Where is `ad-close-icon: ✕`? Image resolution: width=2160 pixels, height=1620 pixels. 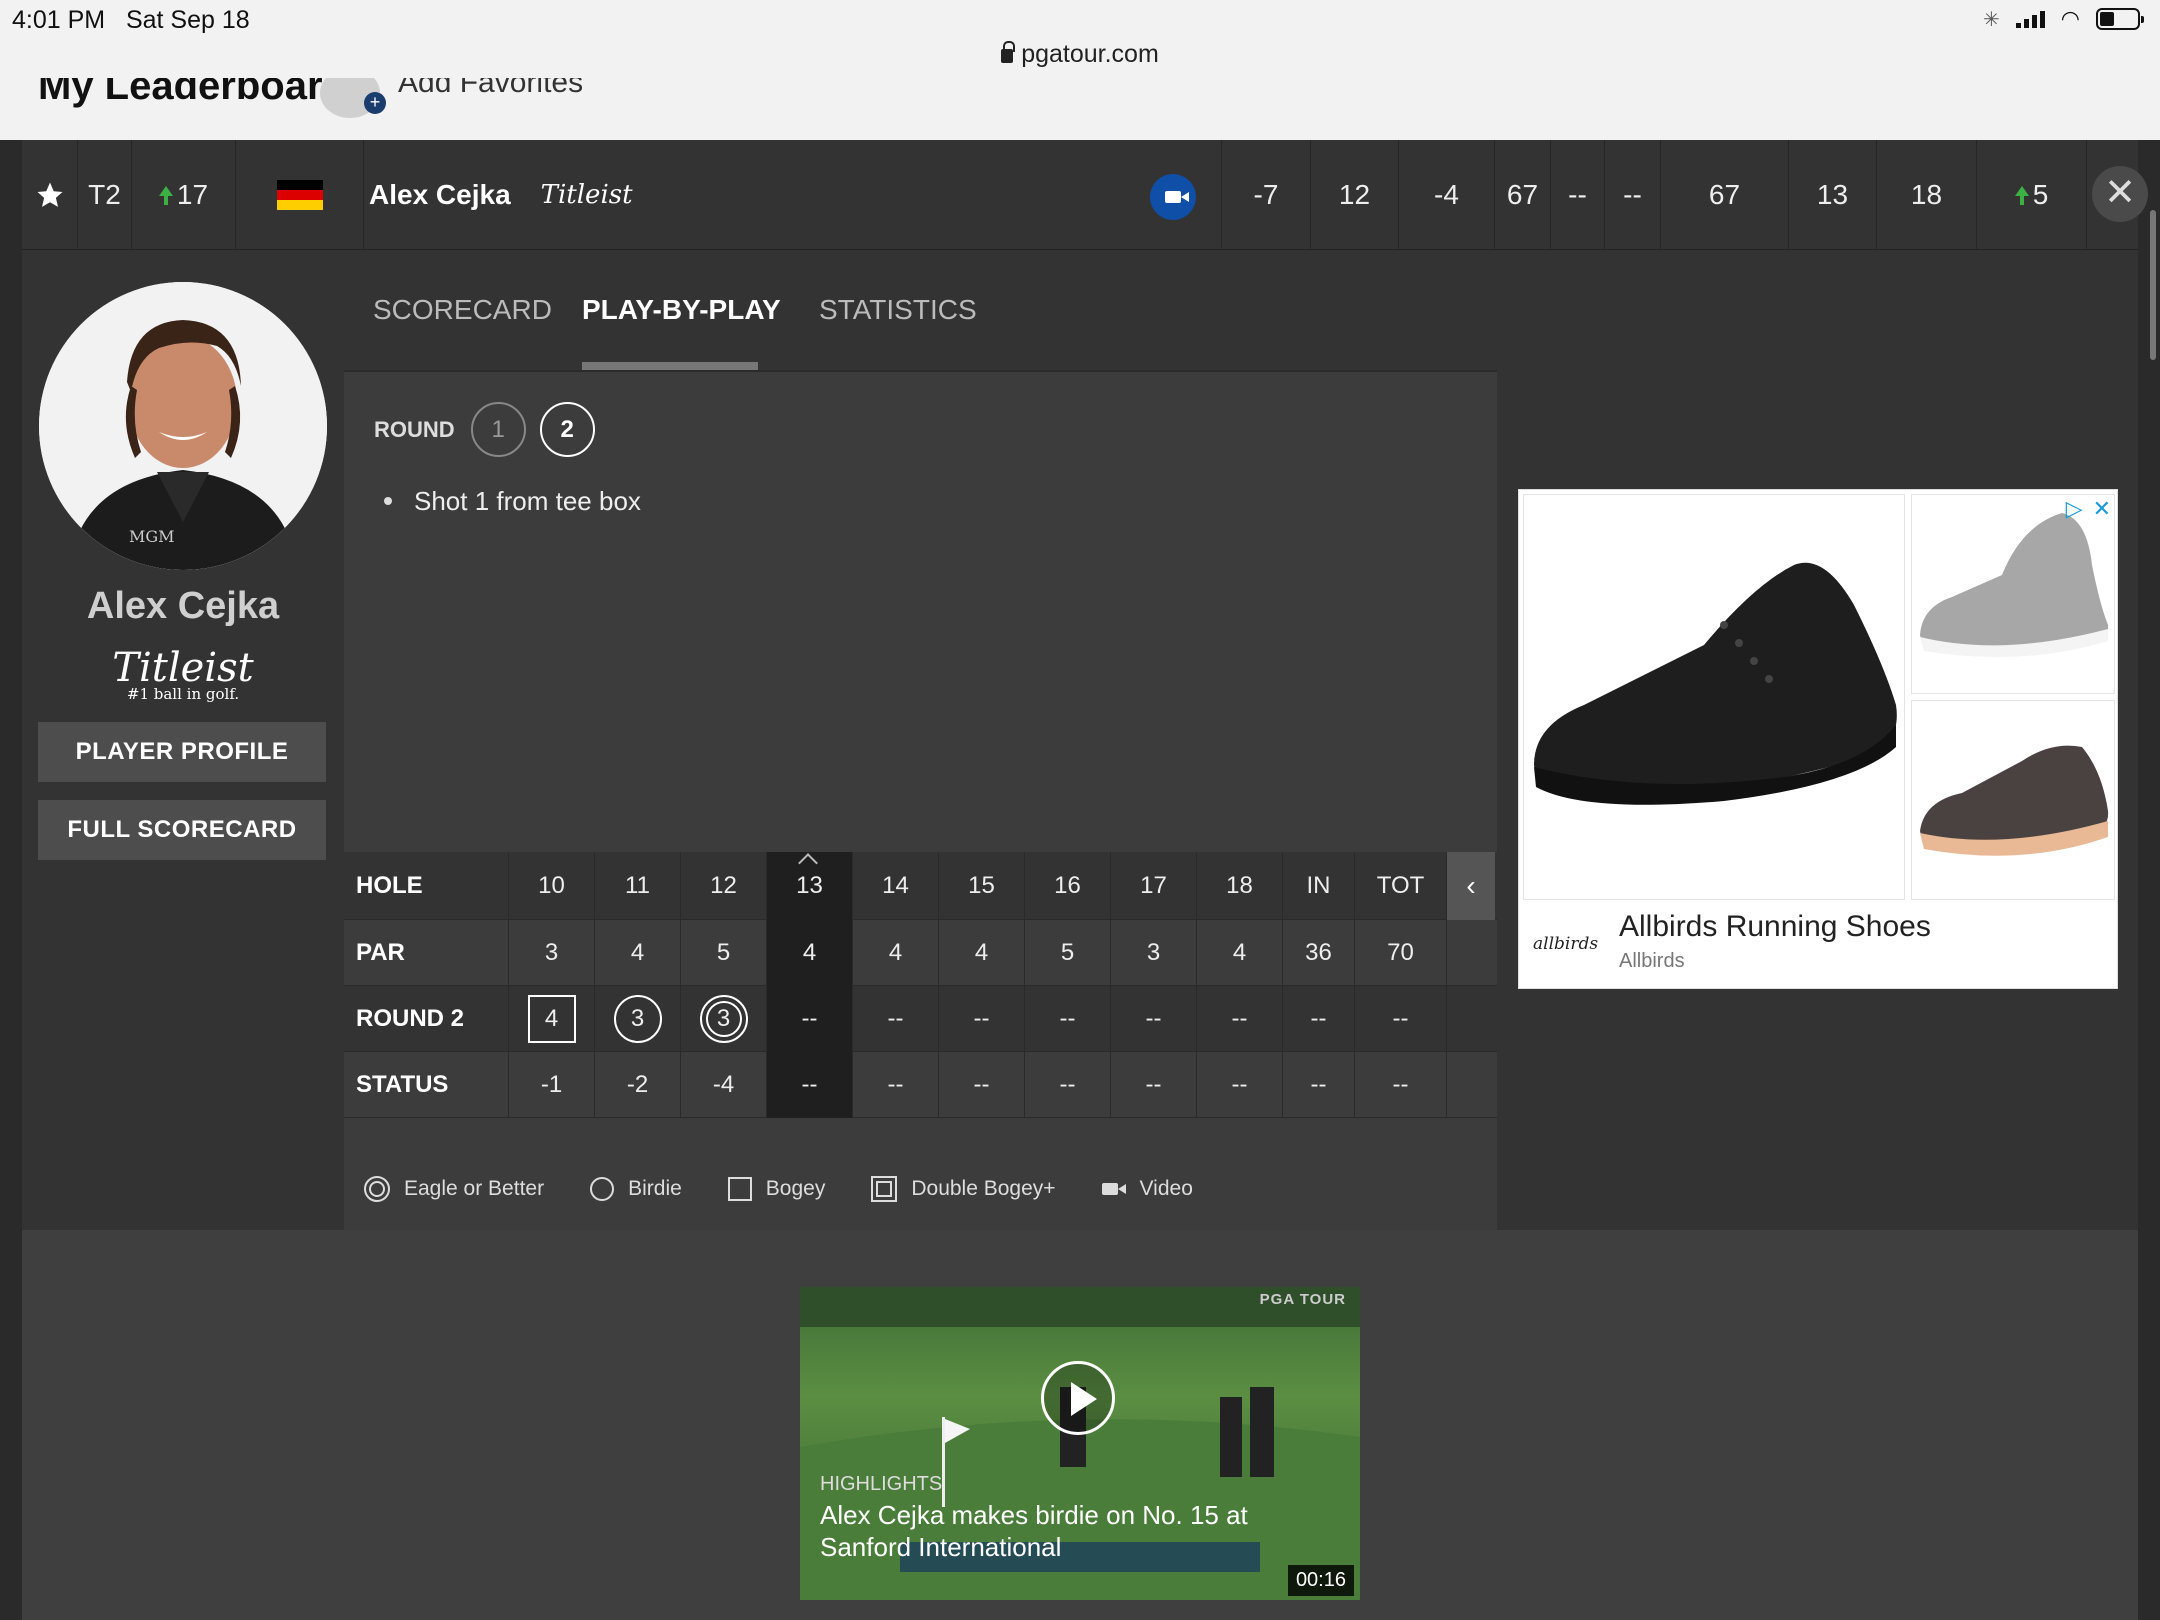
ad-close-icon: ✕ is located at coordinates (2102, 509).